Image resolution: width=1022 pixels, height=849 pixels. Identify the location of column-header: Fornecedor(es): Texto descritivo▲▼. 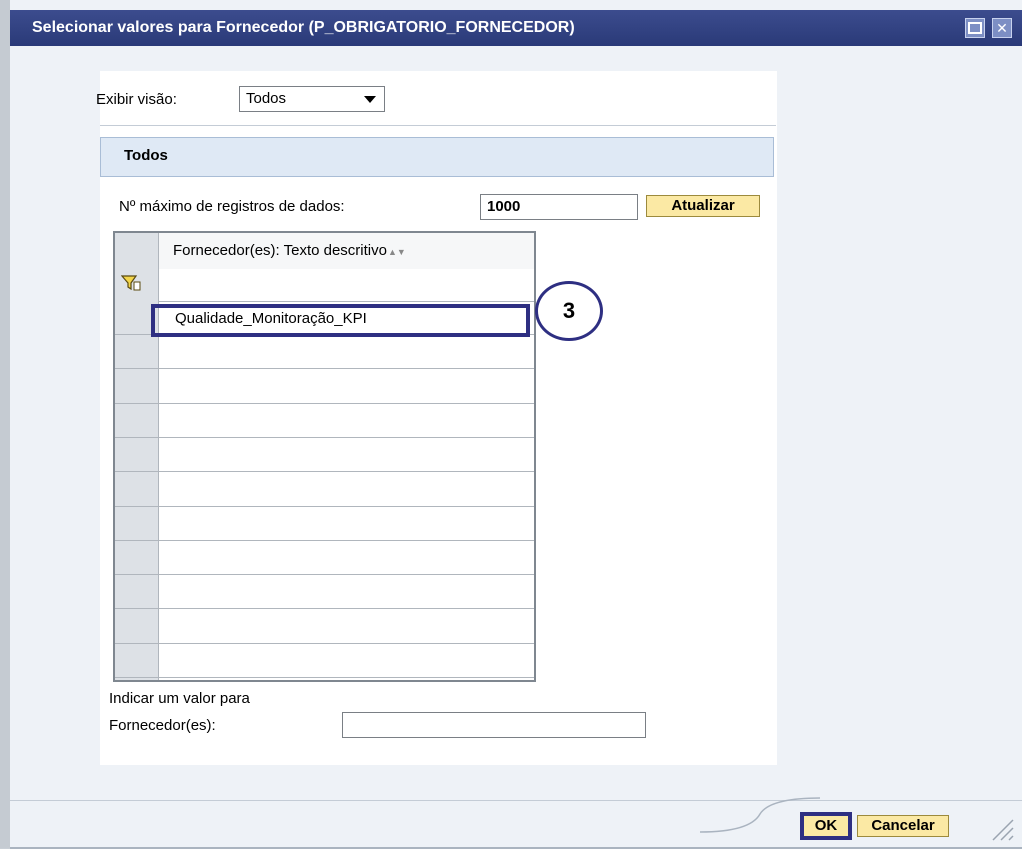
(346, 251).